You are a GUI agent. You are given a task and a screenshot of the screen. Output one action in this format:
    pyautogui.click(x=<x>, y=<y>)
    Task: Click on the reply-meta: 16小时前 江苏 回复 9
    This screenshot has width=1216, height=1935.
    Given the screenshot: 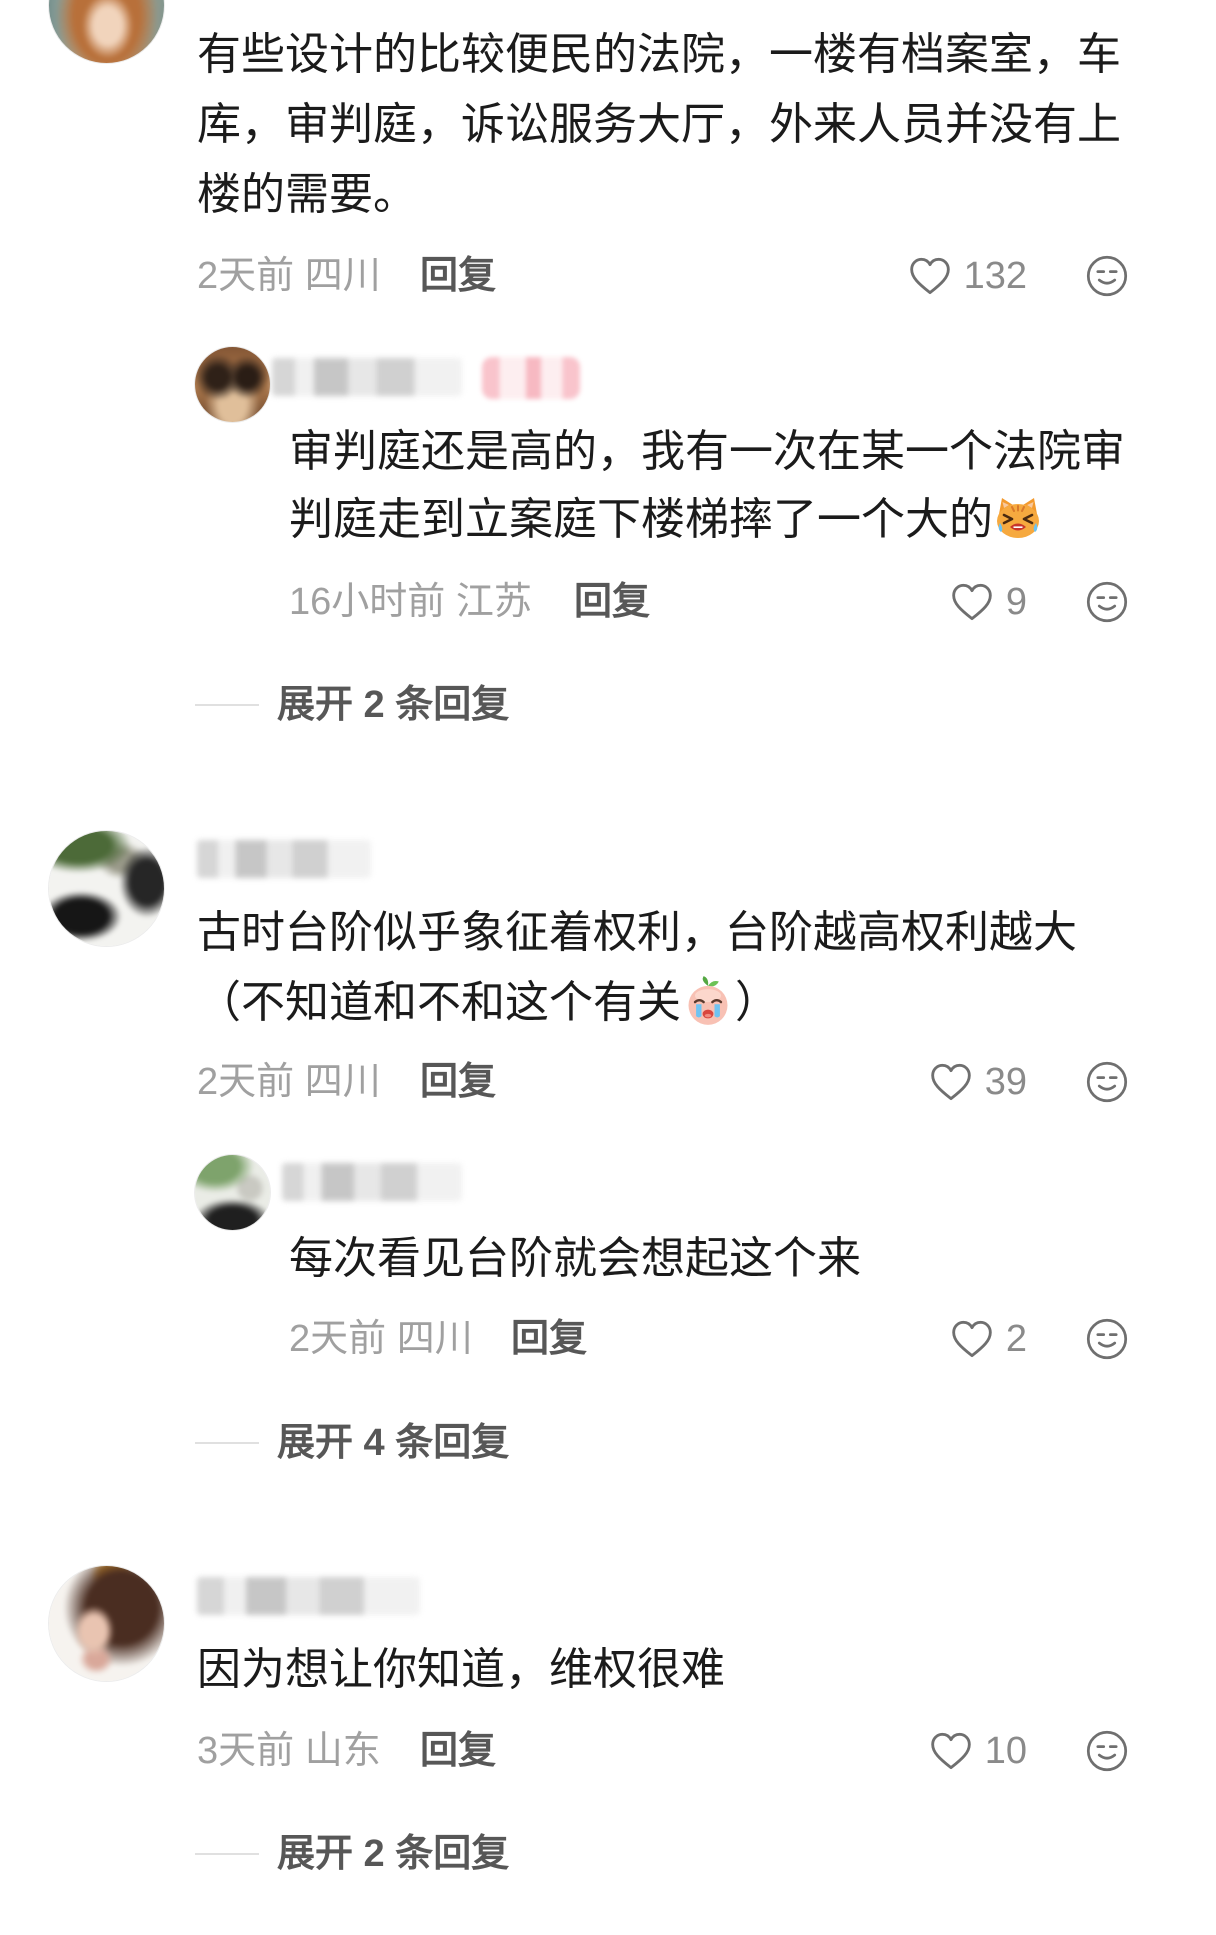 What is the action you would take?
    pyautogui.click(x=608, y=602)
    